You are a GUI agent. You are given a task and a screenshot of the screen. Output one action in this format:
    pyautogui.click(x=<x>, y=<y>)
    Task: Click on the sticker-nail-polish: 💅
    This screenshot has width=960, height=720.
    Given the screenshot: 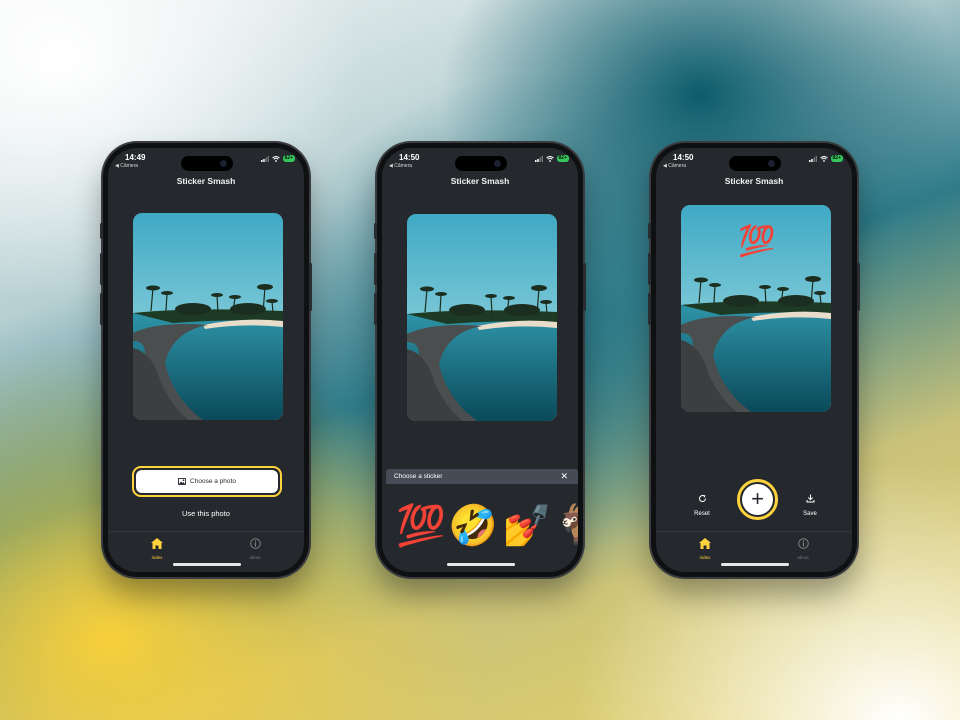 What is the action you would take?
    pyautogui.click(x=527, y=526)
    